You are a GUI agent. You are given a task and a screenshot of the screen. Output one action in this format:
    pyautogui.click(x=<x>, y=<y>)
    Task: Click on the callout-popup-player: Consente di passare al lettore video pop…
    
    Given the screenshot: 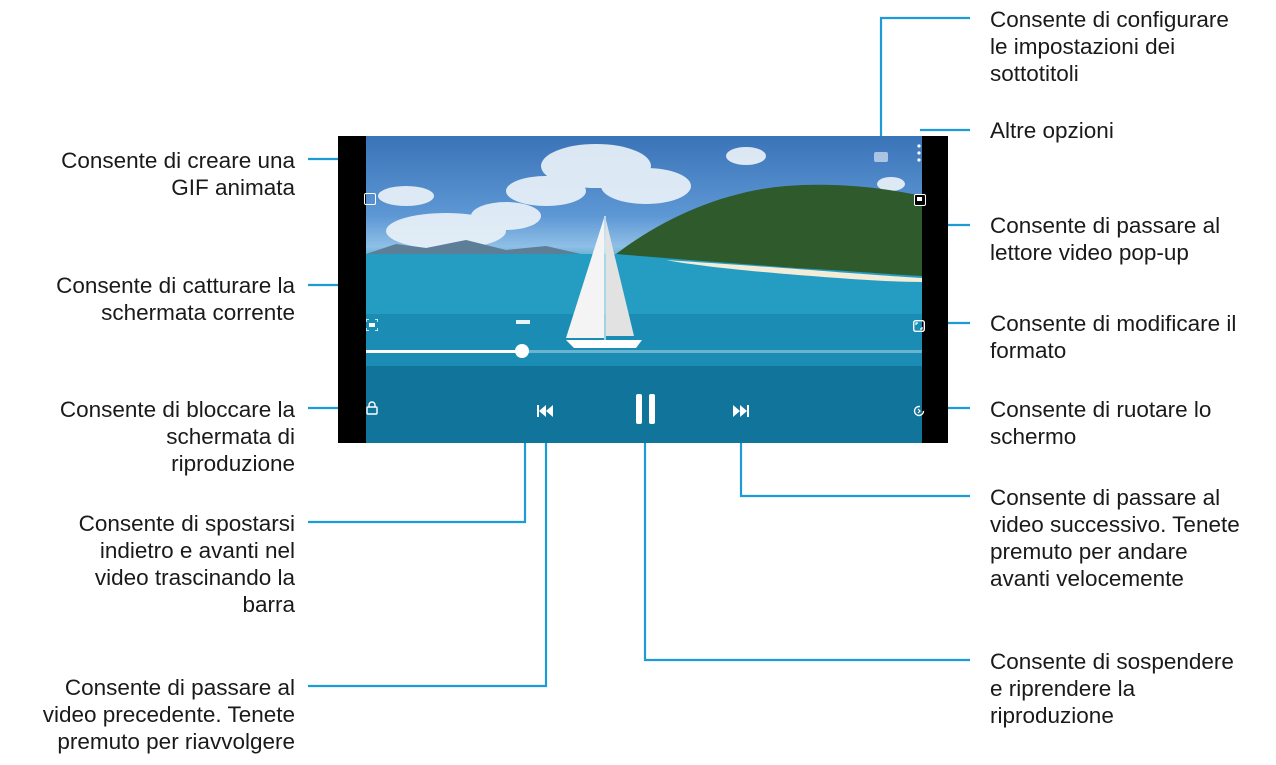 What is the action you would take?
    pyautogui.click(x=1105, y=239)
    